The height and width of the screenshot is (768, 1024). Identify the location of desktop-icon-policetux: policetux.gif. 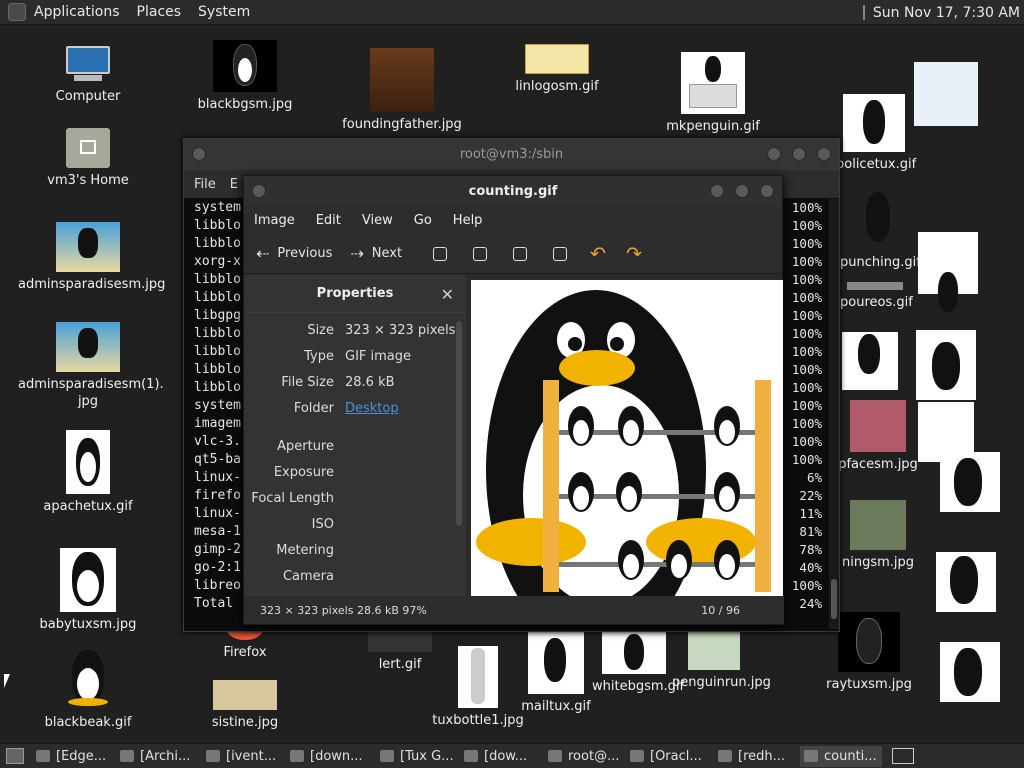
(876, 133).